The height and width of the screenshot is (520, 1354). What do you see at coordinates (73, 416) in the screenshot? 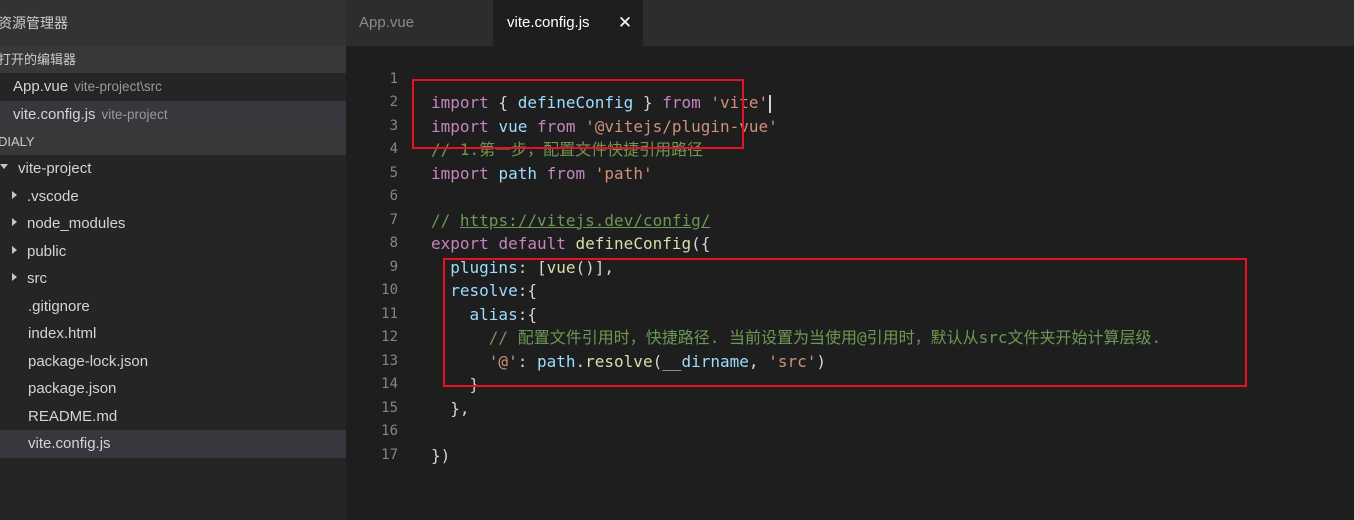
I see `tree-label: README.md` at bounding box center [73, 416].